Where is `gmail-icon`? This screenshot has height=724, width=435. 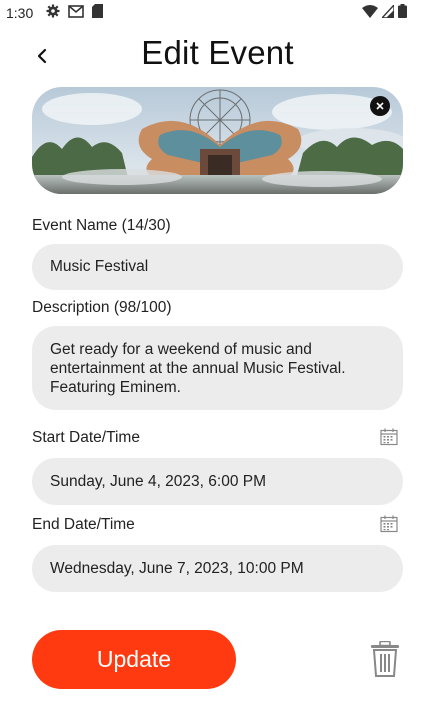 gmail-icon is located at coordinates (76, 11).